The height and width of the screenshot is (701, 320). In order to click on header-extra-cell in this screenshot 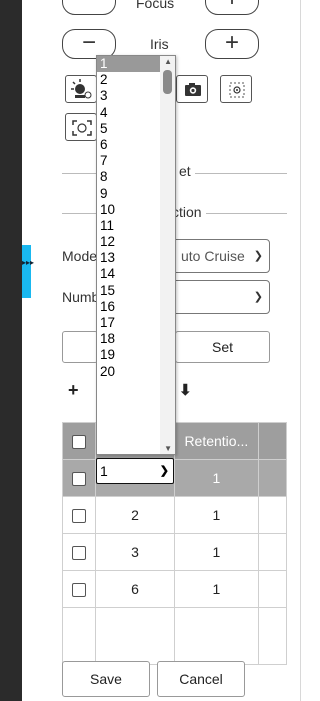, I will do `click(272, 441)`.